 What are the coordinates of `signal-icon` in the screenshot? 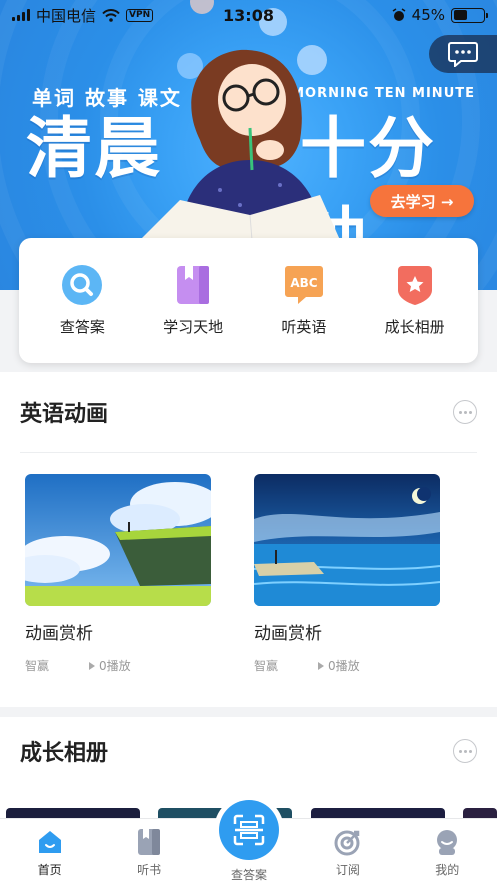 It's located at (21, 15).